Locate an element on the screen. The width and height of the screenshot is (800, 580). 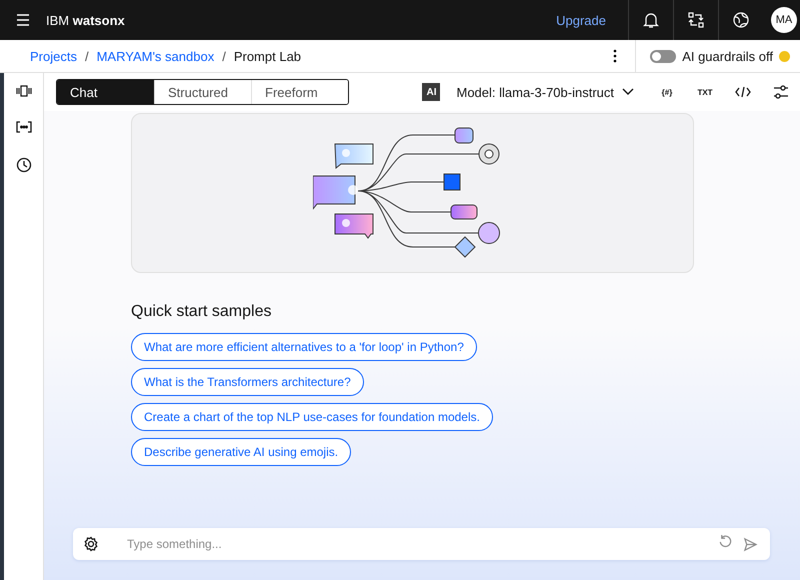
reset-icon is located at coordinates (725, 541).